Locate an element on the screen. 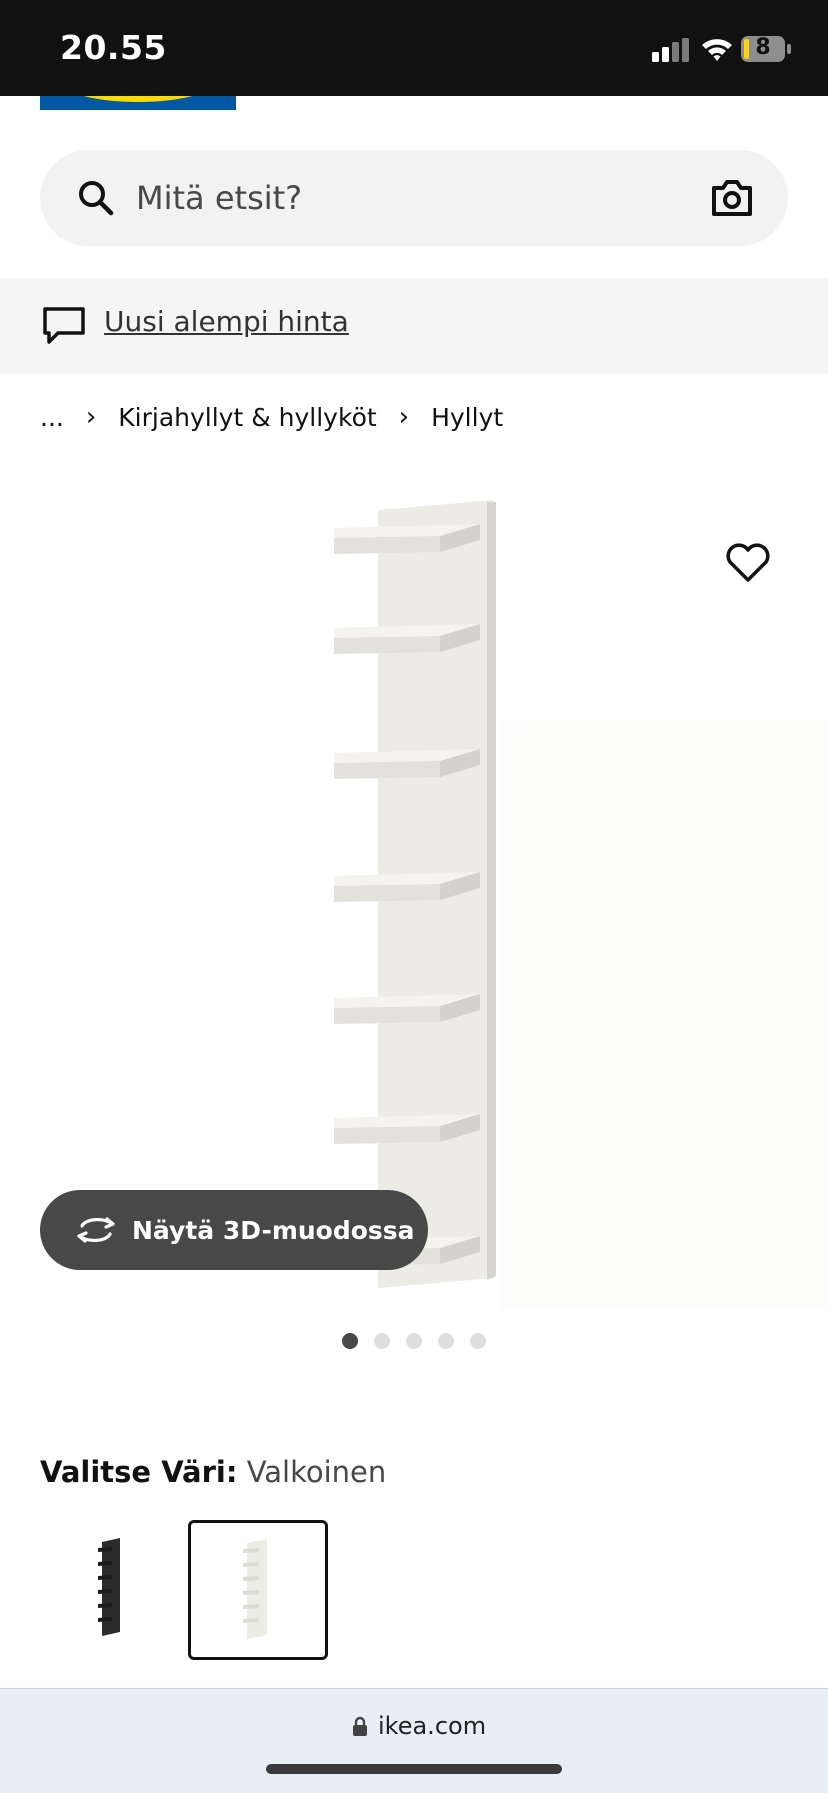 The width and height of the screenshot is (828, 1793). cellular-signal-icon is located at coordinates (670, 50).